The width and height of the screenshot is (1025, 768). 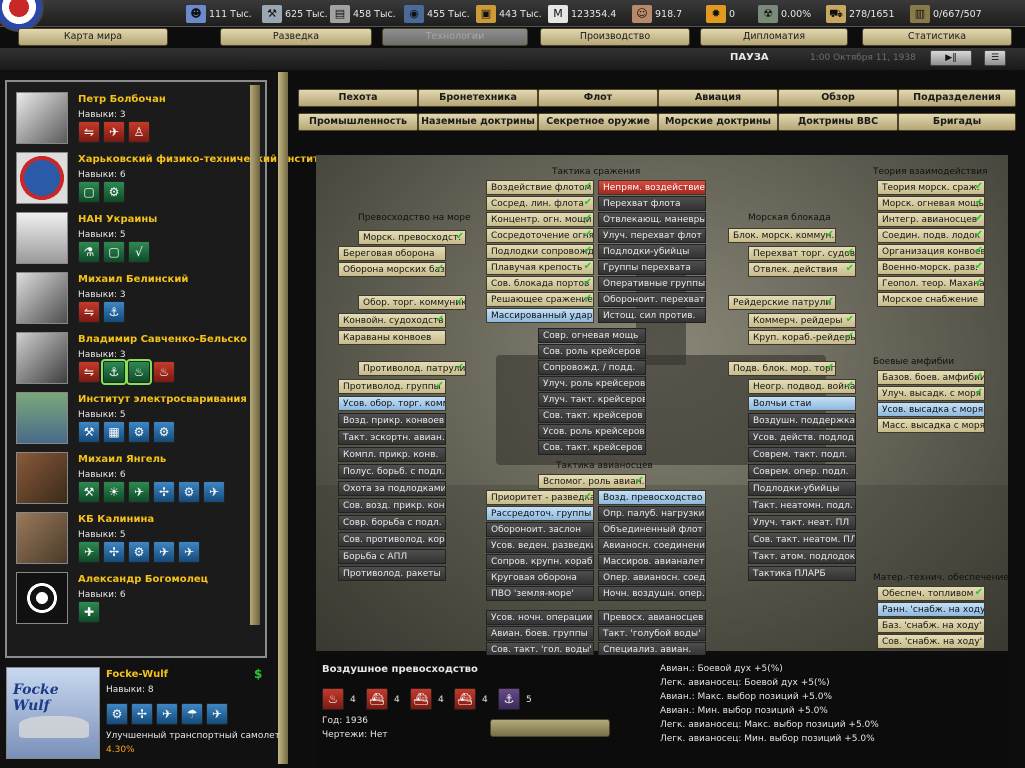 I want to click on tech-item: Превосх. авианосцев, so click(x=652, y=617).